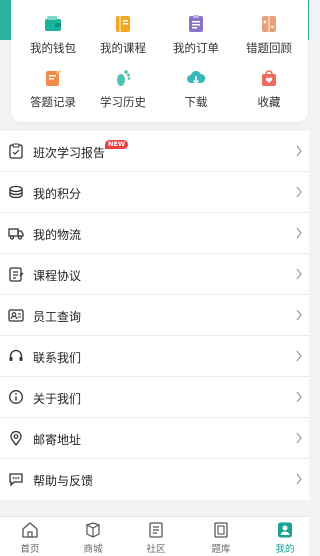 The height and width of the screenshot is (556, 320). I want to click on footprint-icon, so click(124, 78).